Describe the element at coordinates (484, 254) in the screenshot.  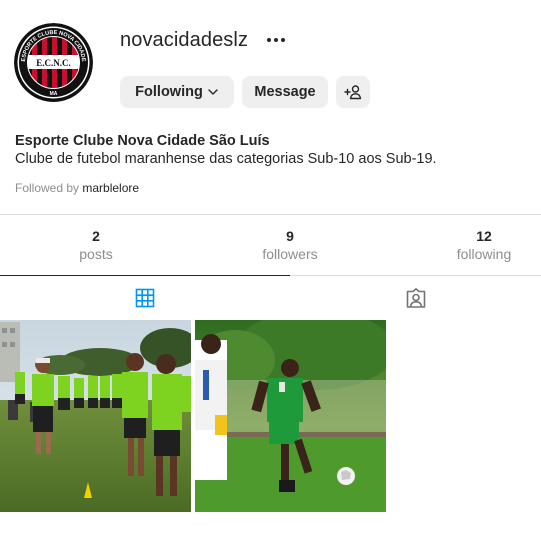
I see `stat-following-label: following` at that location.